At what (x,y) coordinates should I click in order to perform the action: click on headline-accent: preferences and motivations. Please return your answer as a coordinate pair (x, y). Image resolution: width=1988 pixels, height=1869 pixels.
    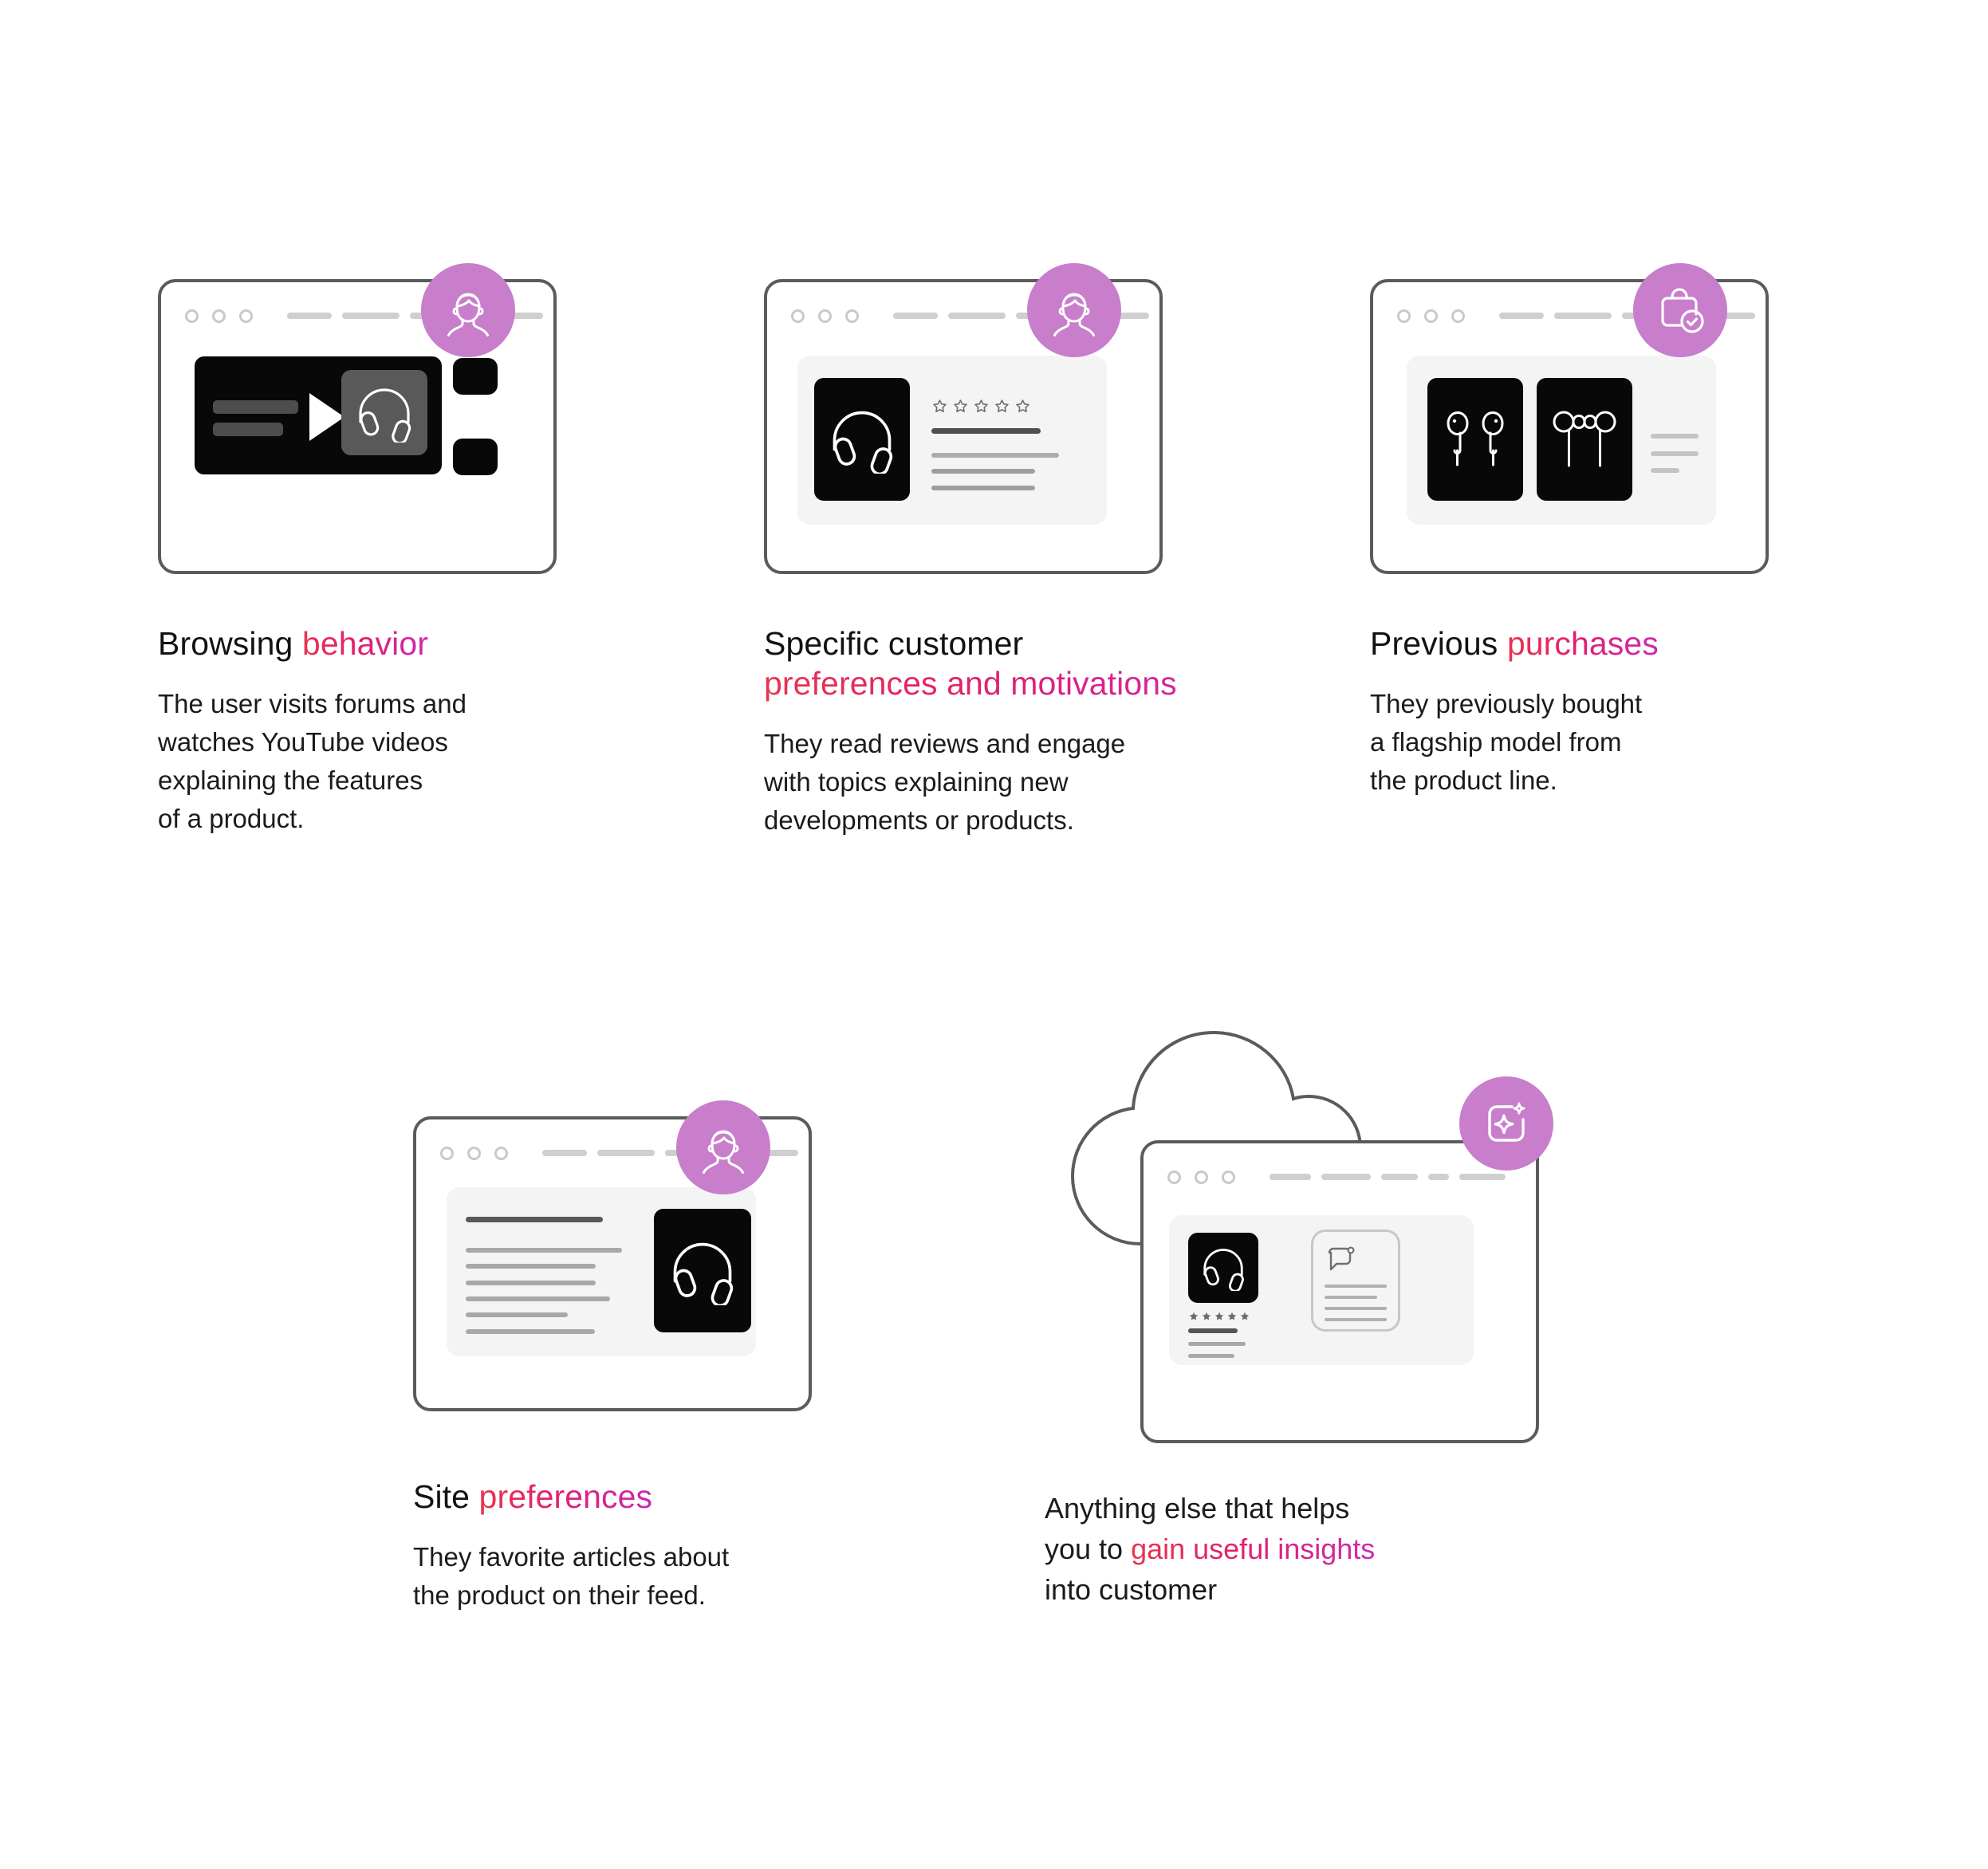
    Looking at the image, I should click on (1003, 683).